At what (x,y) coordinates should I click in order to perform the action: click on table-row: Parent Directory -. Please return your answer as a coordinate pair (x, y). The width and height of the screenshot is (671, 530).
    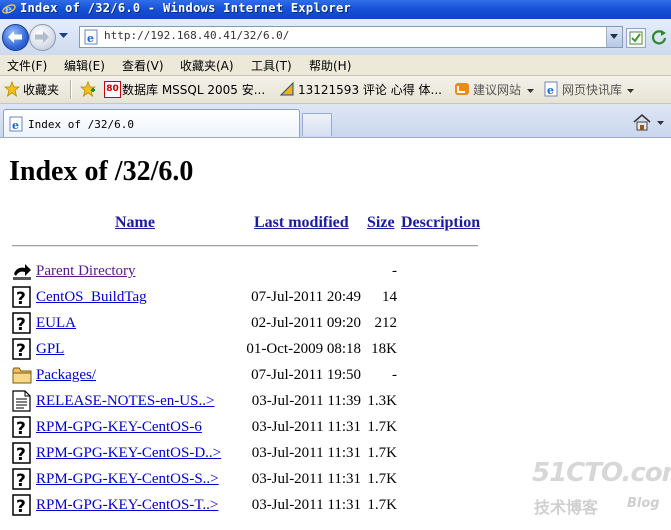
    Looking at the image, I should click on (335, 273).